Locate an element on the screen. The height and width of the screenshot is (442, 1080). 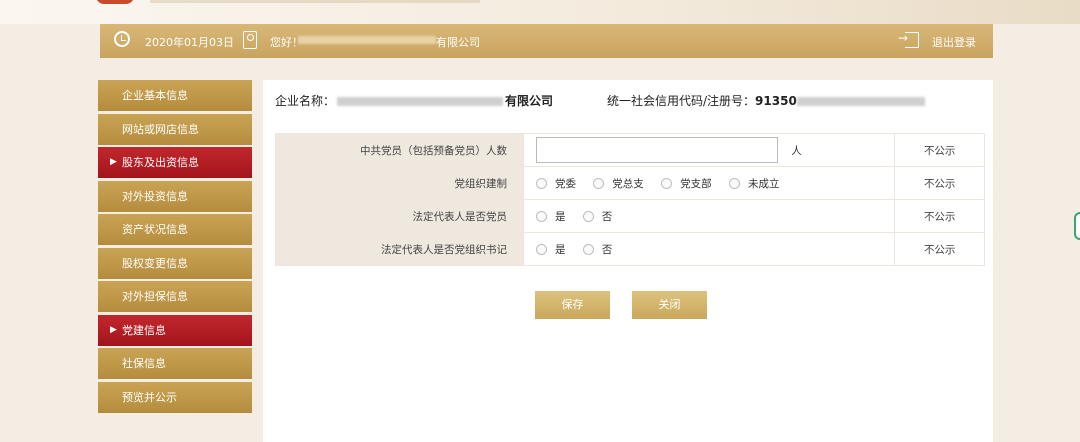
credit-code-prefix: 91350 is located at coordinates (776, 101).